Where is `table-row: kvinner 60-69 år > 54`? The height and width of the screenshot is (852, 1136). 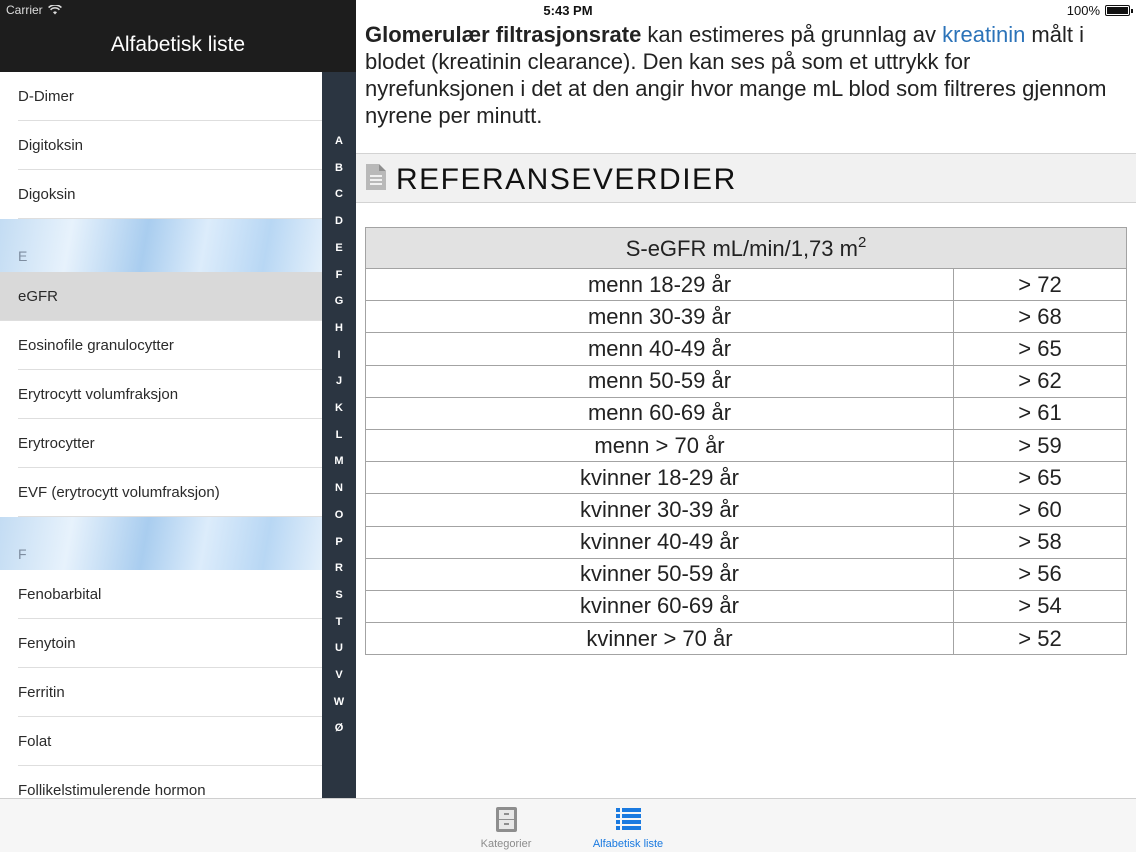 table-row: kvinner 60-69 år > 54 is located at coordinates (746, 606).